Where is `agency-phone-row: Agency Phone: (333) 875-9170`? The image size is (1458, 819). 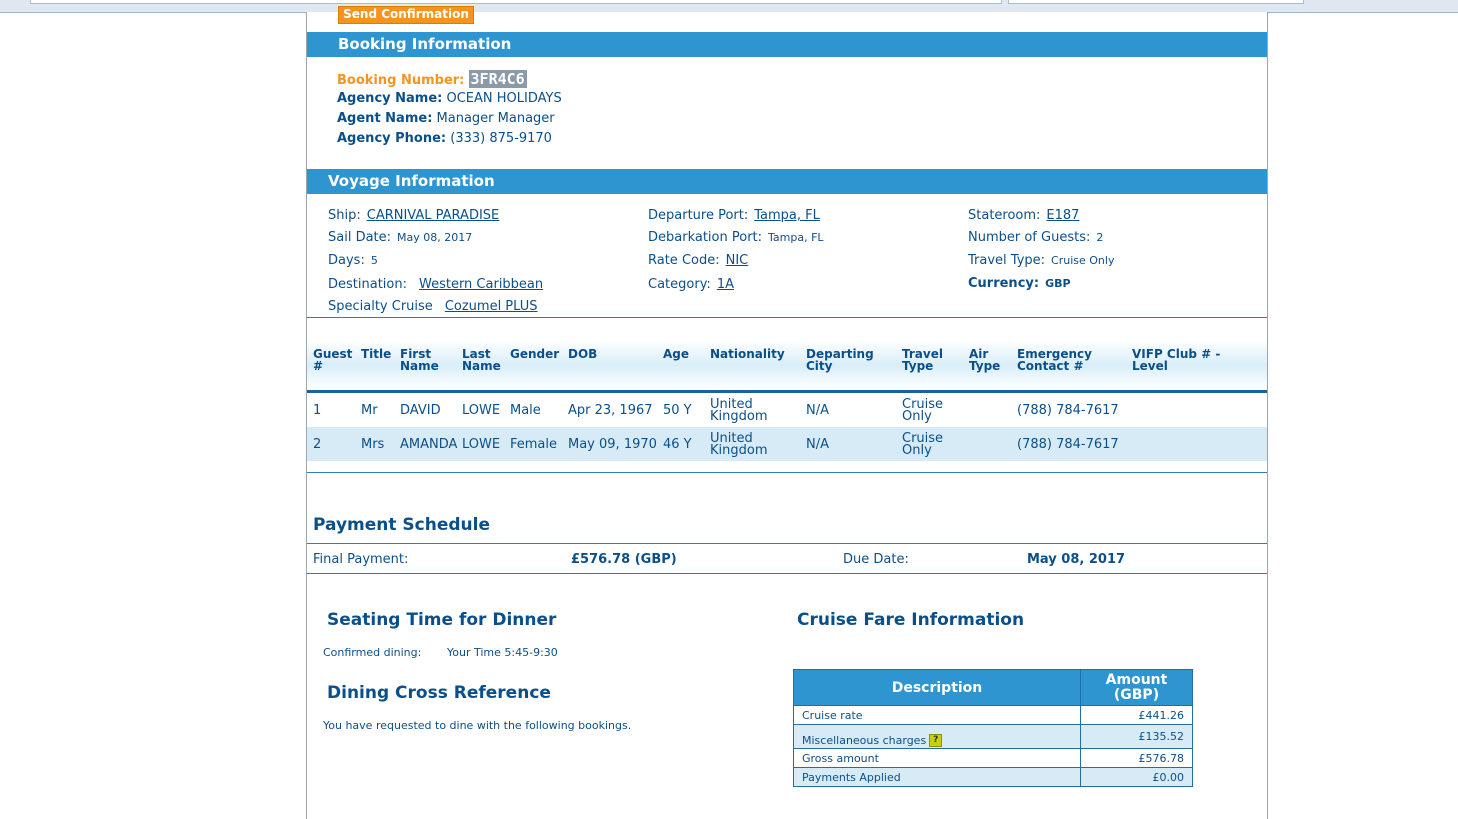
agency-phone-row: Agency Phone: (333) 875-9170 is located at coordinates (444, 138).